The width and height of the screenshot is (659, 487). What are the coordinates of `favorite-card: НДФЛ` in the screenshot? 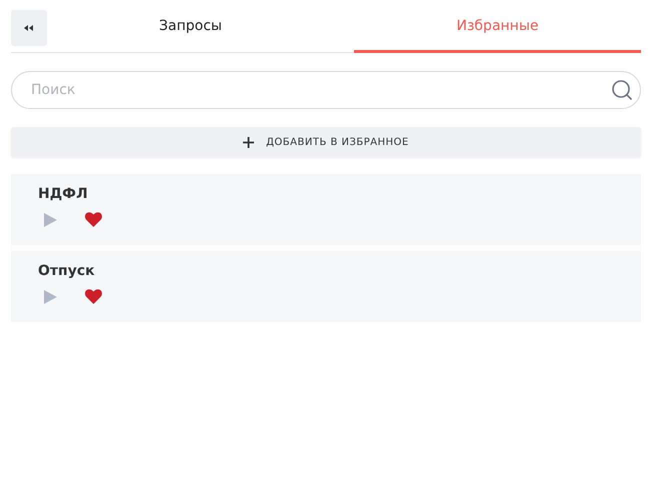 It's located at (326, 209).